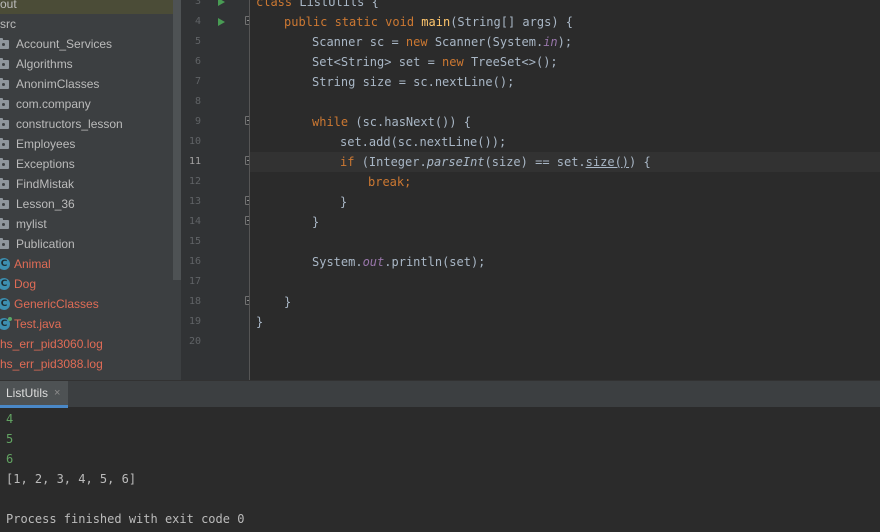 Image resolution: width=880 pixels, height=532 pixels. What do you see at coordinates (435, 262) in the screenshot?
I see `code-token: .println(set);` at bounding box center [435, 262].